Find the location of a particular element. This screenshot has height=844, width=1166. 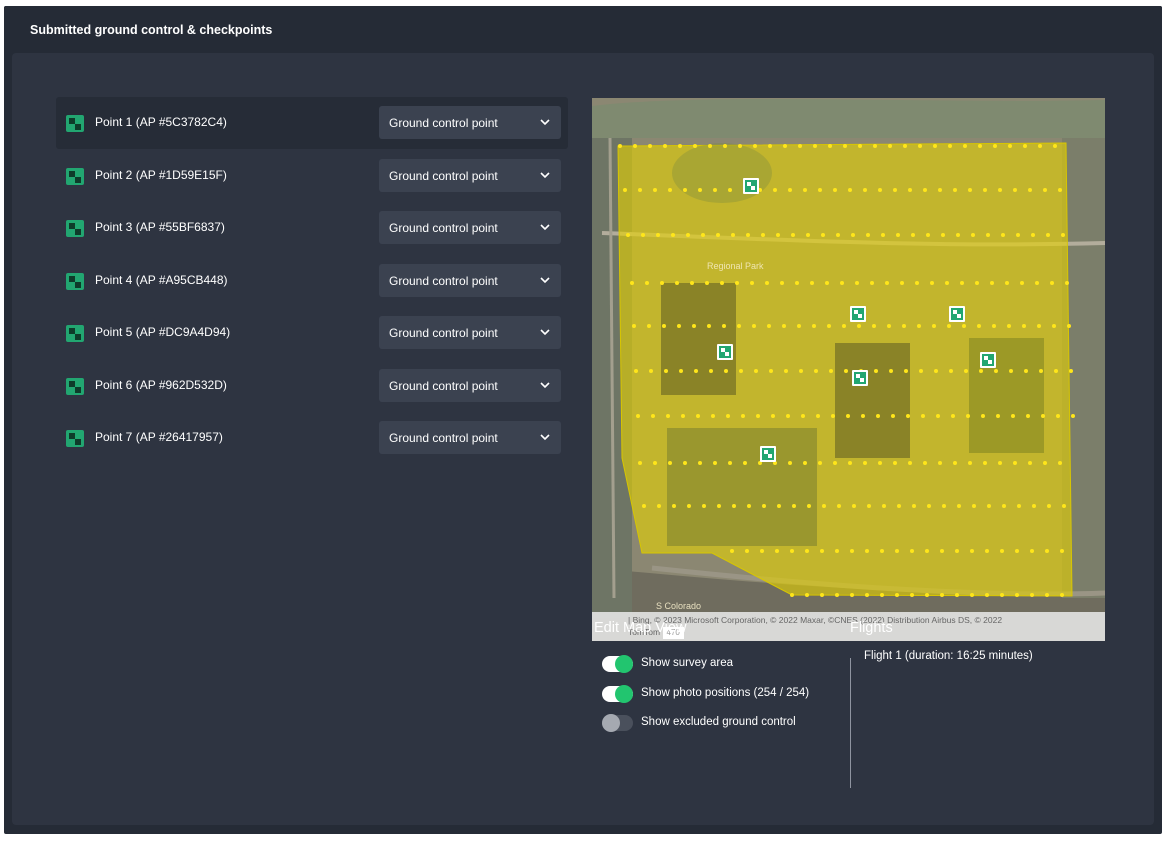

photo-positions-toggle is located at coordinates (617, 693).